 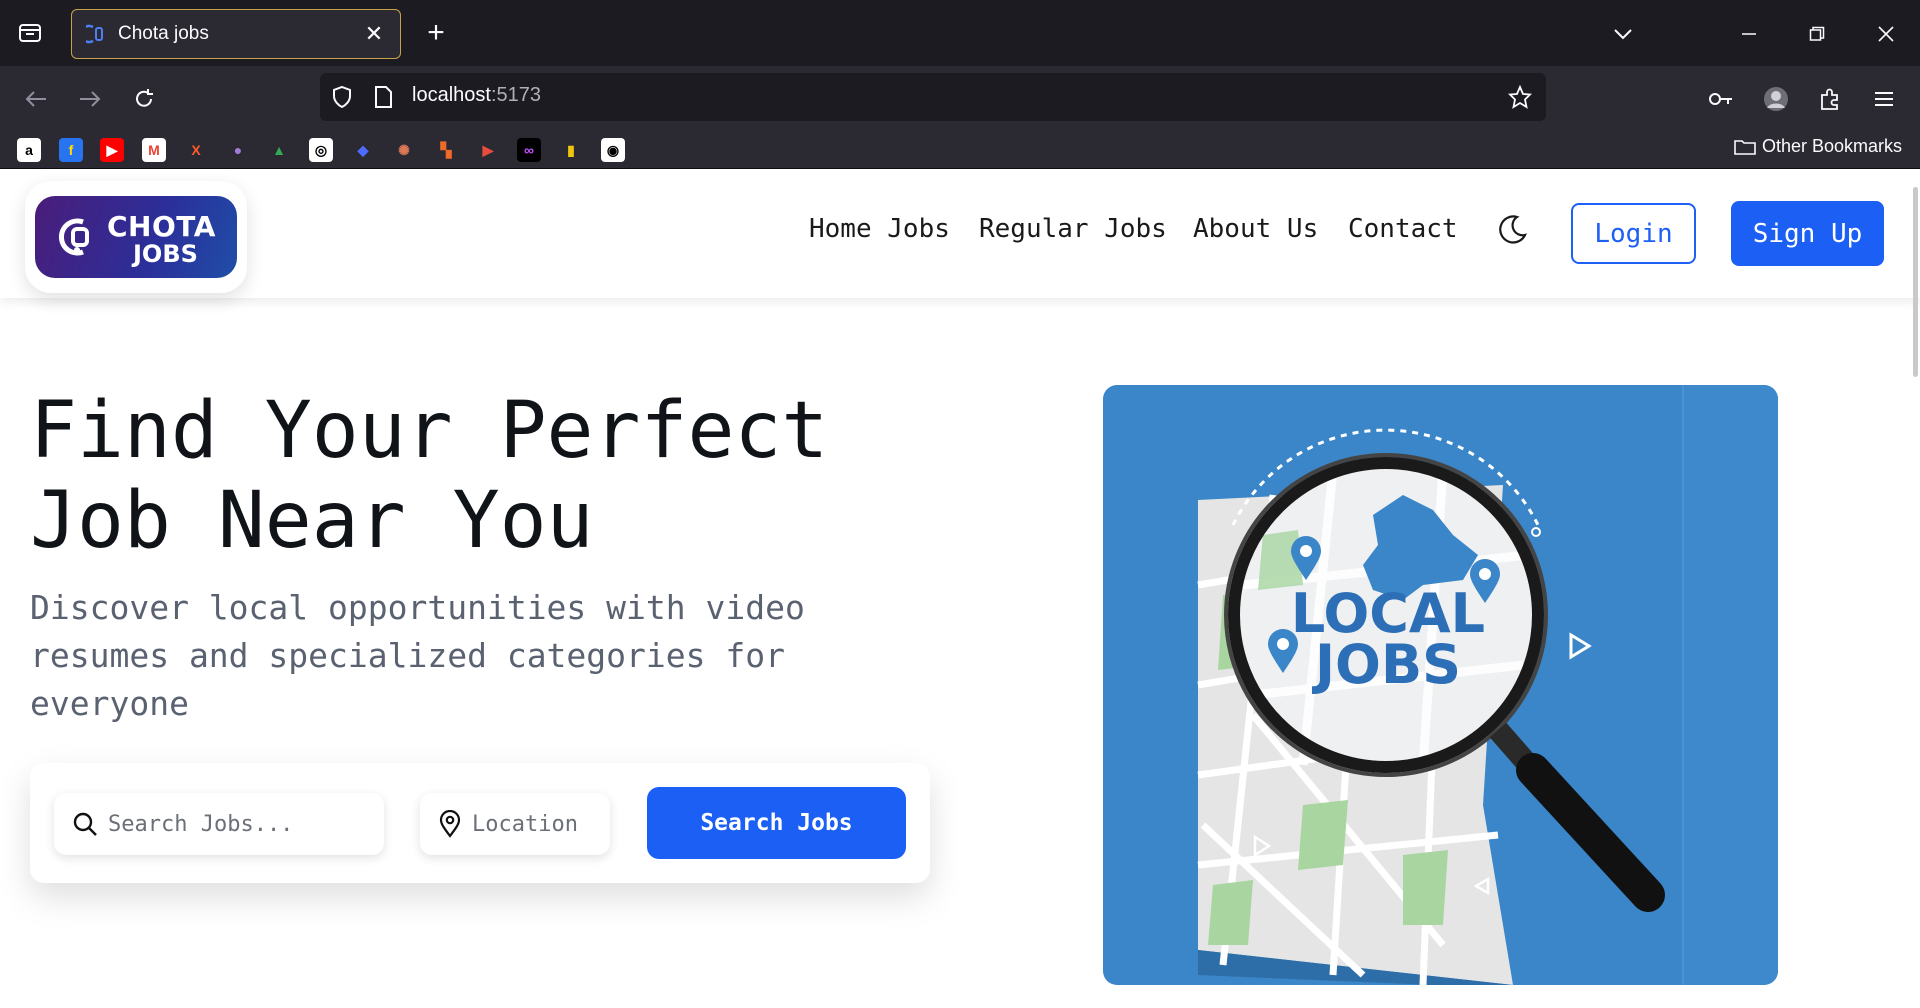 I want to click on back-icon, so click(x=36, y=99).